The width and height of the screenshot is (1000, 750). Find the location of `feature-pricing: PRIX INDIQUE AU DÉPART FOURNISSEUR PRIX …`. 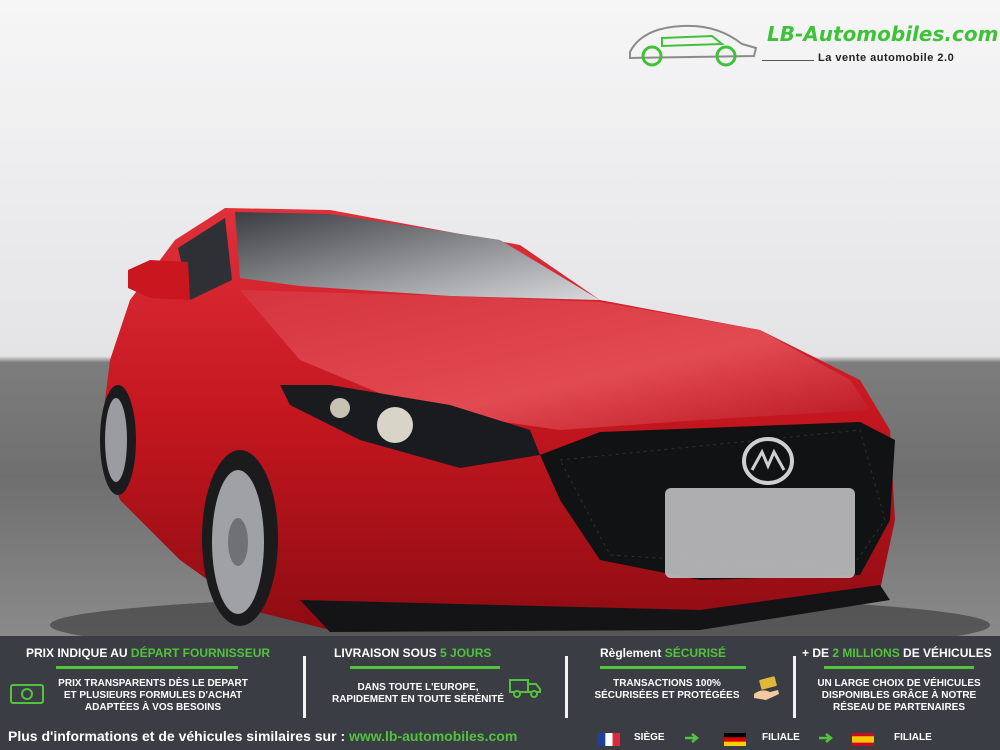

feature-pricing: PRIX INDIQUE AU DÉPART FOURNISSEUR PRIX … is located at coordinates (150, 680).